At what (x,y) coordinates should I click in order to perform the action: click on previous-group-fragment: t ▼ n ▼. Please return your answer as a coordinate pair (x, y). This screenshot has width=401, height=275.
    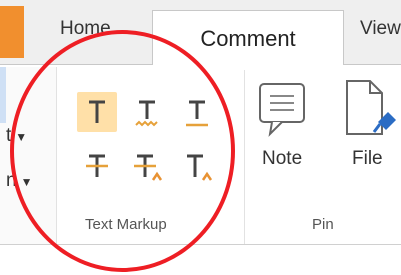
    Looking at the image, I should click on (28, 156).